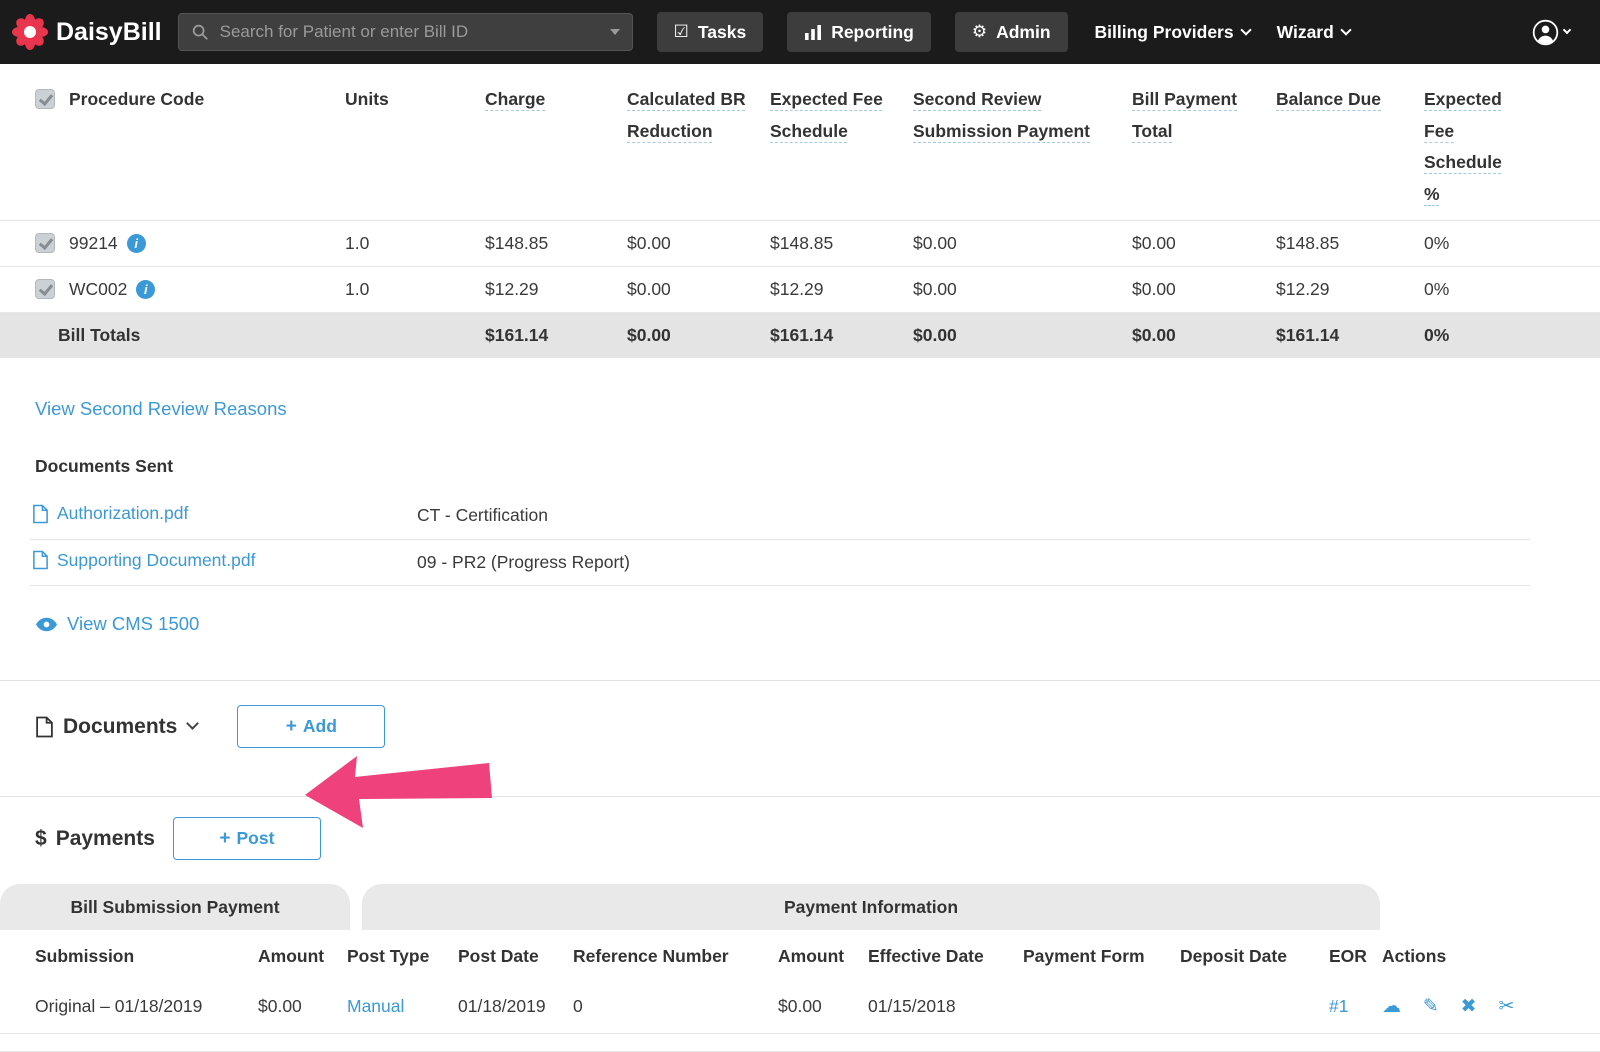 The image size is (1600, 1052). I want to click on br-reduction-value: $0.00, so click(698, 289).